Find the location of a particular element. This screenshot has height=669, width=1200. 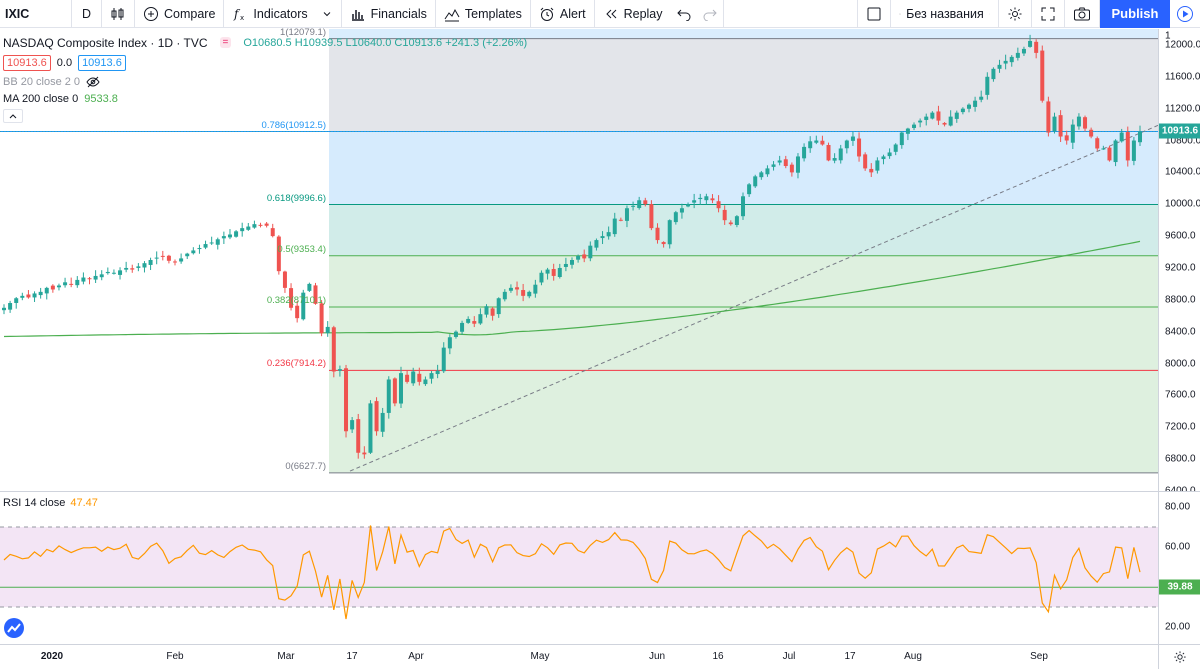

axis-settings-button is located at coordinates (1179, 656).